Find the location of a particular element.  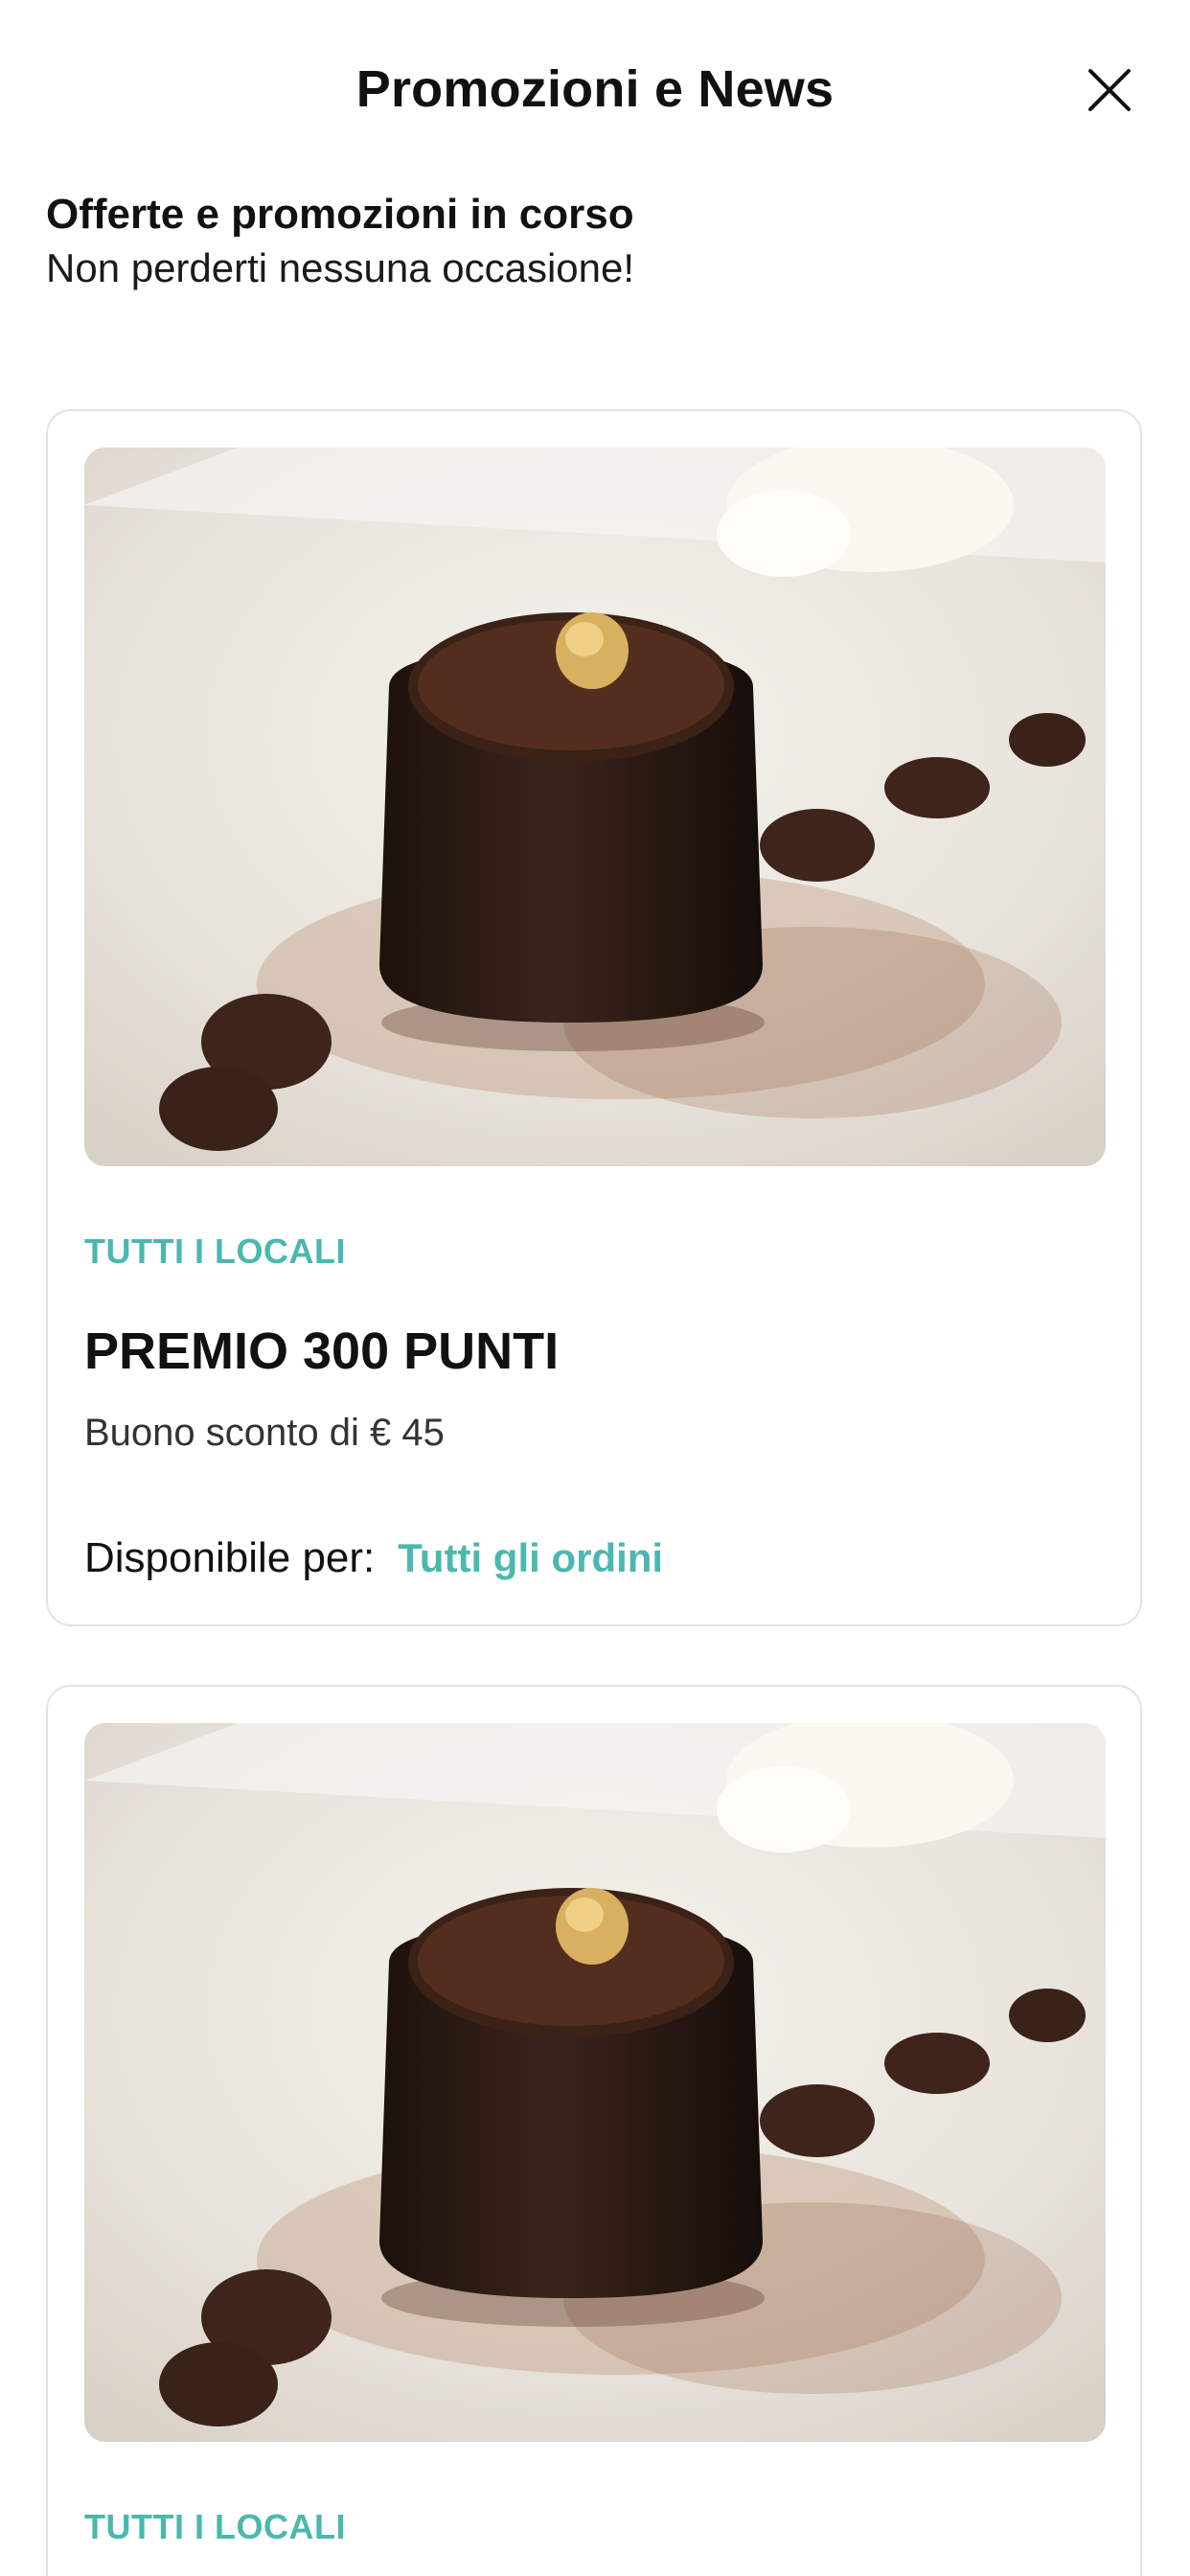

close-button is located at coordinates (1109, 90).